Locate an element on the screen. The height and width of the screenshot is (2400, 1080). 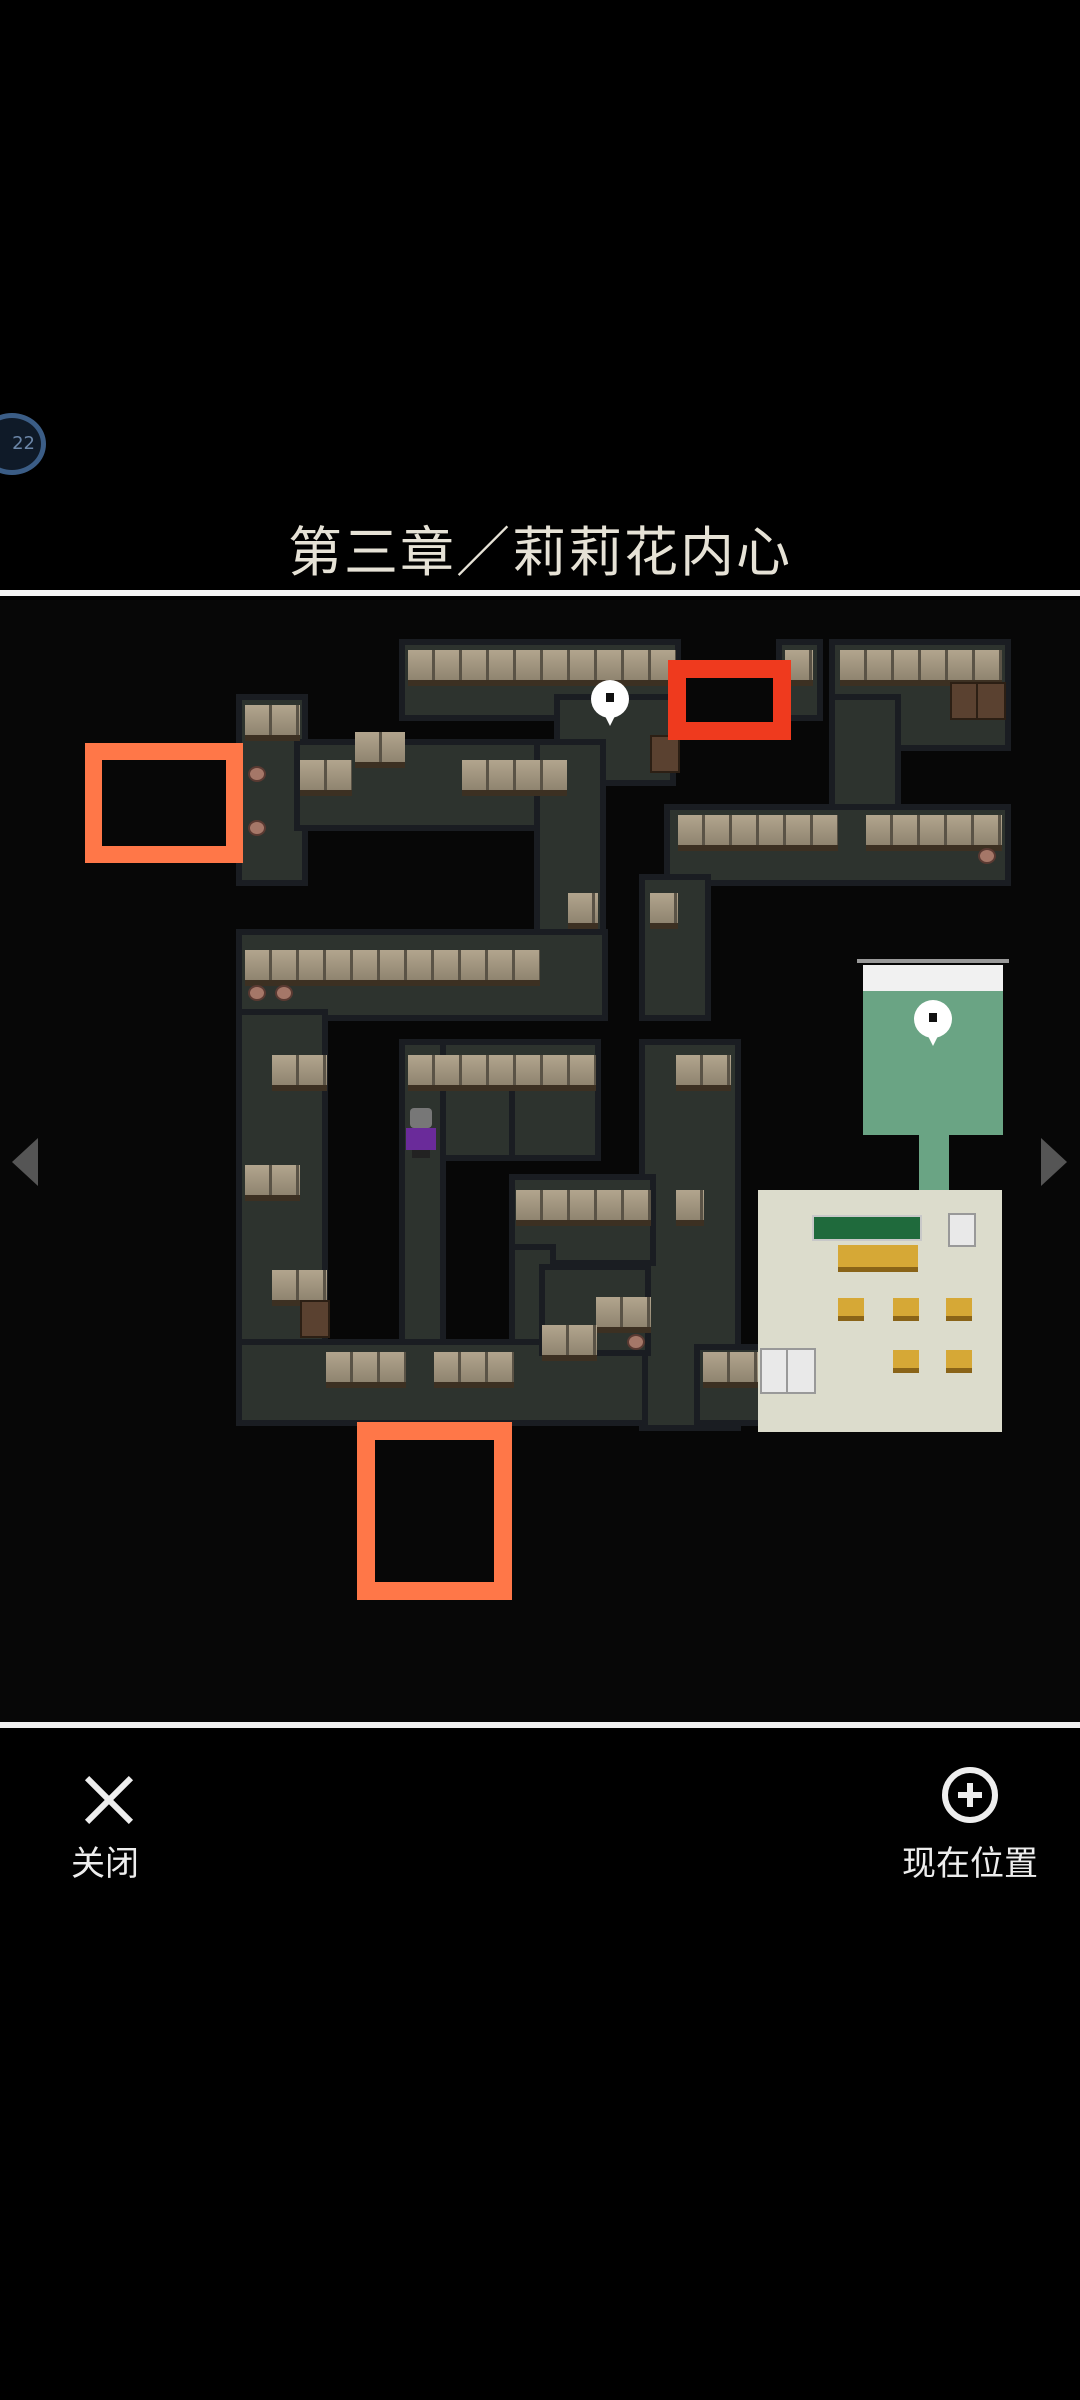
green-room is located at coordinates (933, 1047).